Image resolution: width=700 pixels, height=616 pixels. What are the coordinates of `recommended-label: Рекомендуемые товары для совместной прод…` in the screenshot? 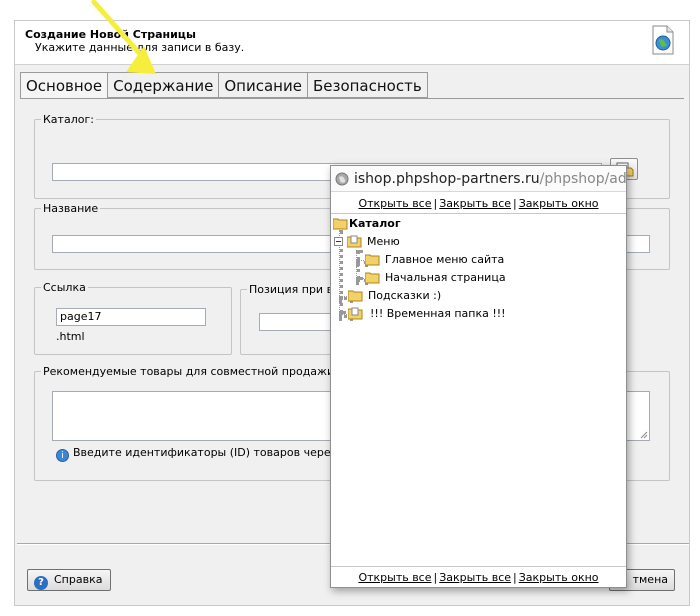 It's located at (190, 371).